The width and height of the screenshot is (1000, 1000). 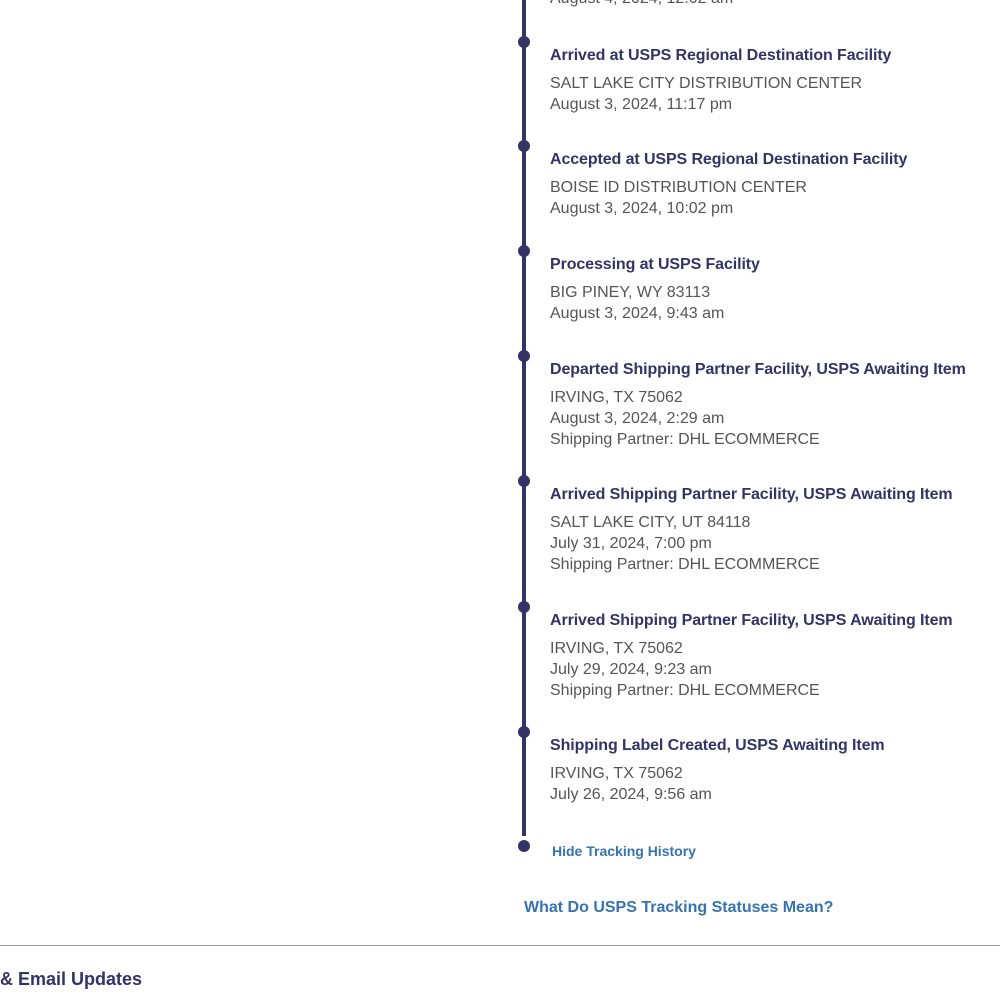 I want to click on timeline-end-dot, so click(x=524, y=846).